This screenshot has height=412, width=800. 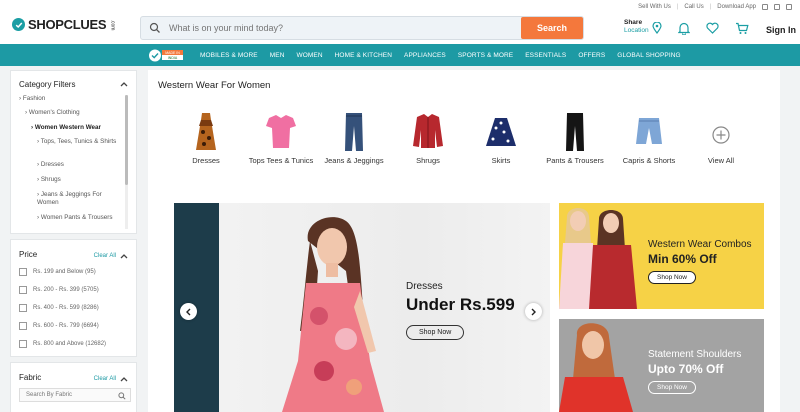 What do you see at coordinates (281, 160) in the screenshot?
I see `category-label: Tops Tees & Tunics` at bounding box center [281, 160].